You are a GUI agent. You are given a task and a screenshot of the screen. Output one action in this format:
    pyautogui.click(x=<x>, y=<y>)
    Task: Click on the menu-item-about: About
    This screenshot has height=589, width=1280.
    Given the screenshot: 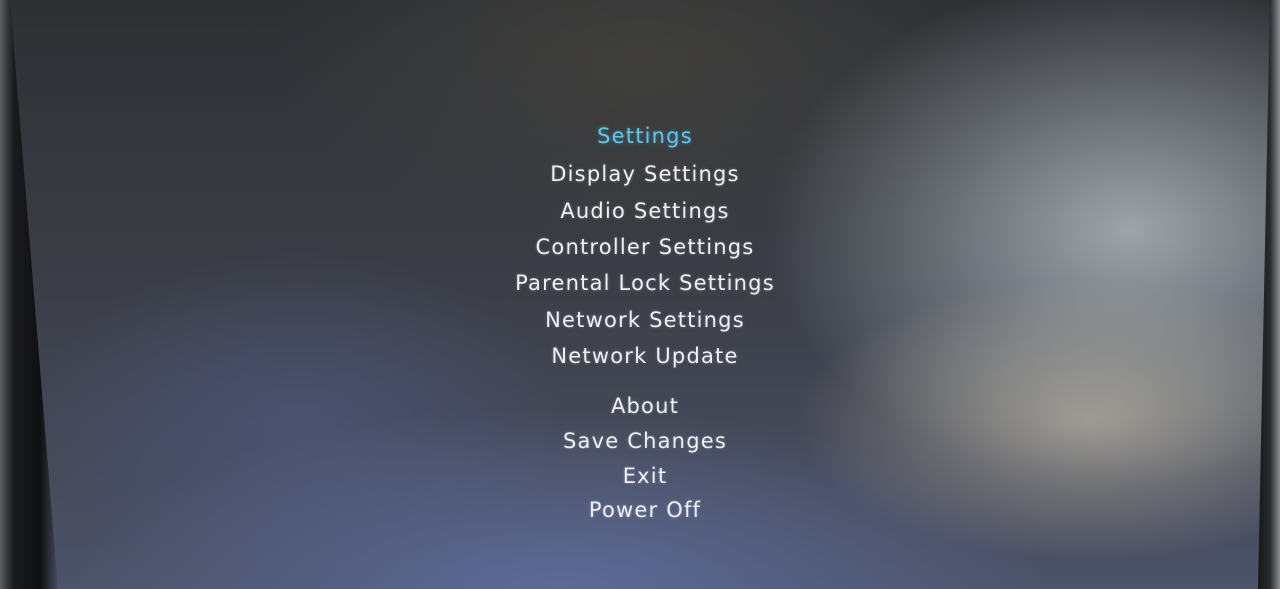 What is the action you would take?
    pyautogui.click(x=640, y=406)
    